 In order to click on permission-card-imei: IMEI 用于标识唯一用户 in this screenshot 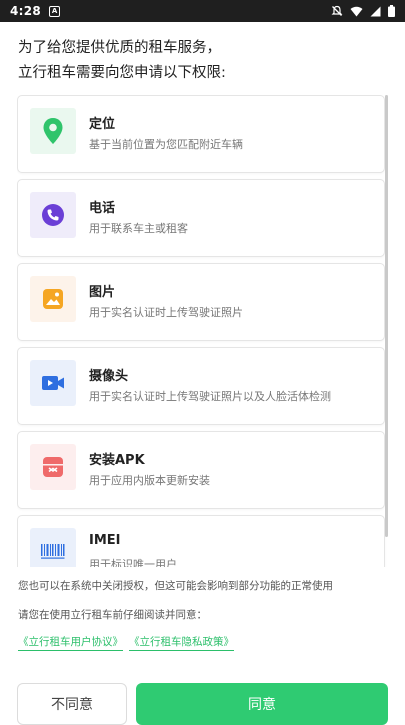, I will do `click(201, 541)`.